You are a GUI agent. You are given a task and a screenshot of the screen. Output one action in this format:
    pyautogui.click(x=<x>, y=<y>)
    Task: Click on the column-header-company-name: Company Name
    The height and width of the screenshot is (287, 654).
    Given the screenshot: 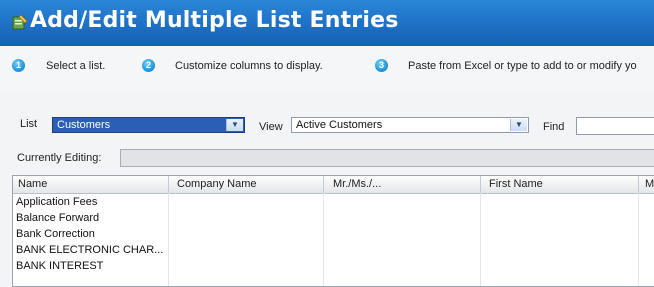 What is the action you would take?
    pyautogui.click(x=216, y=184)
    